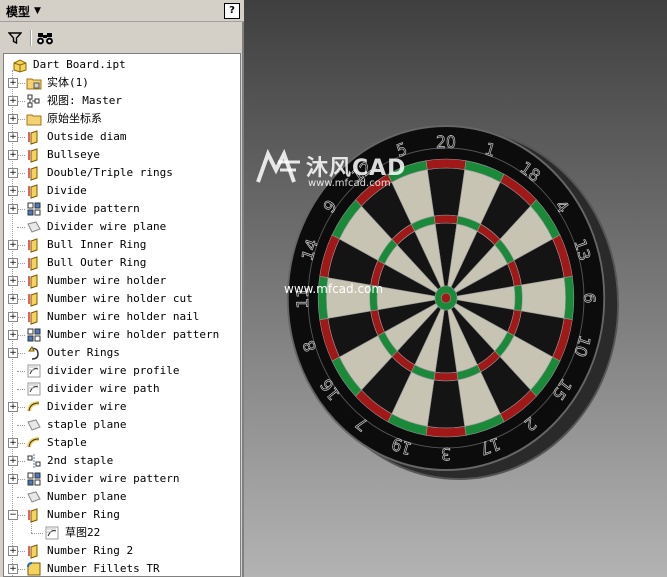 The width and height of the screenshot is (667, 577). What do you see at coordinates (446, 454) in the screenshot?
I see `board-number: 3` at bounding box center [446, 454].